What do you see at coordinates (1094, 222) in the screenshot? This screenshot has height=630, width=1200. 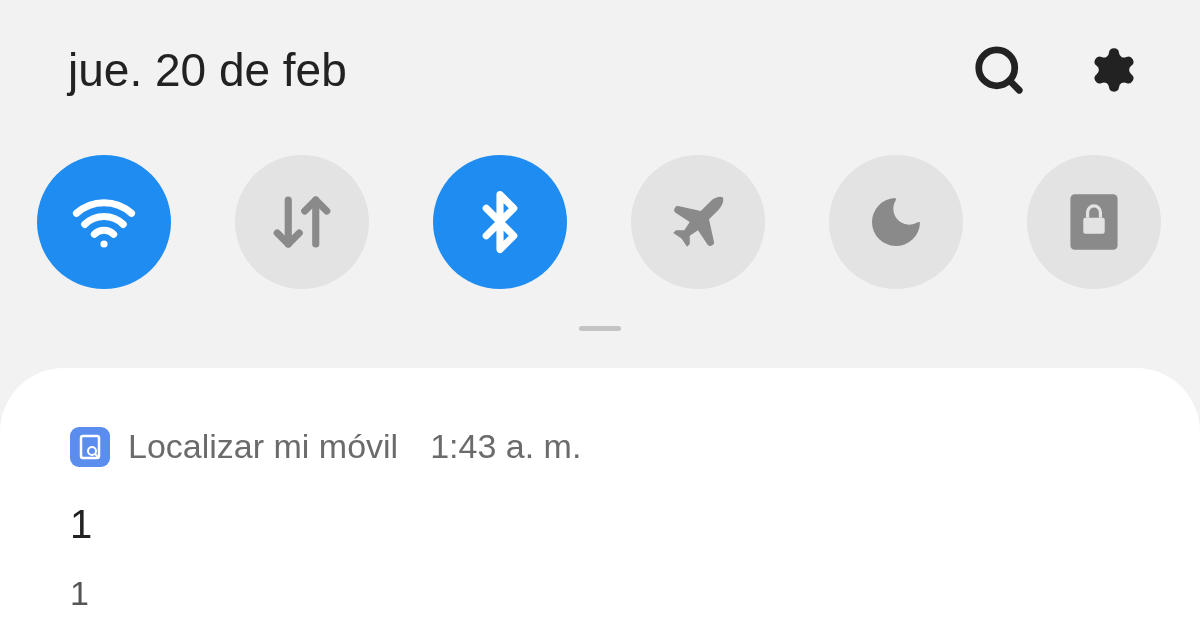 I see `padlock-icon` at bounding box center [1094, 222].